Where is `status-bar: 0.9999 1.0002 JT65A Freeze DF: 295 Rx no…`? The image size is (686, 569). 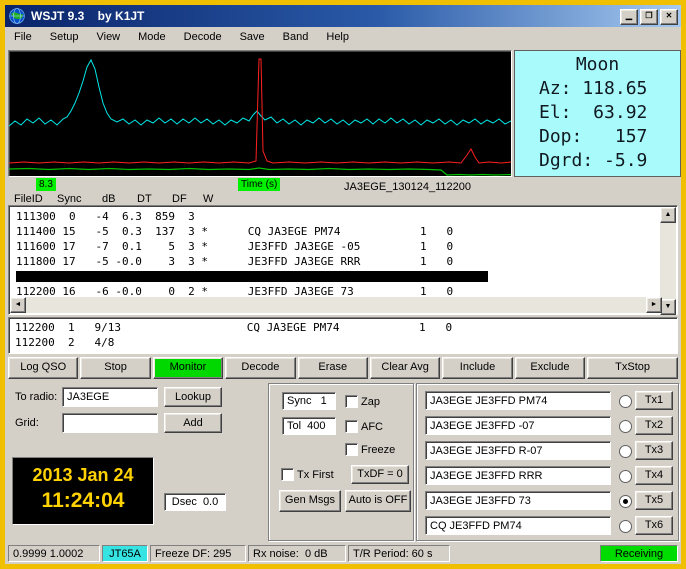 status-bar: 0.9999 1.0002 JT65A Freeze DF: 295 Rx no… is located at coordinates (343, 553).